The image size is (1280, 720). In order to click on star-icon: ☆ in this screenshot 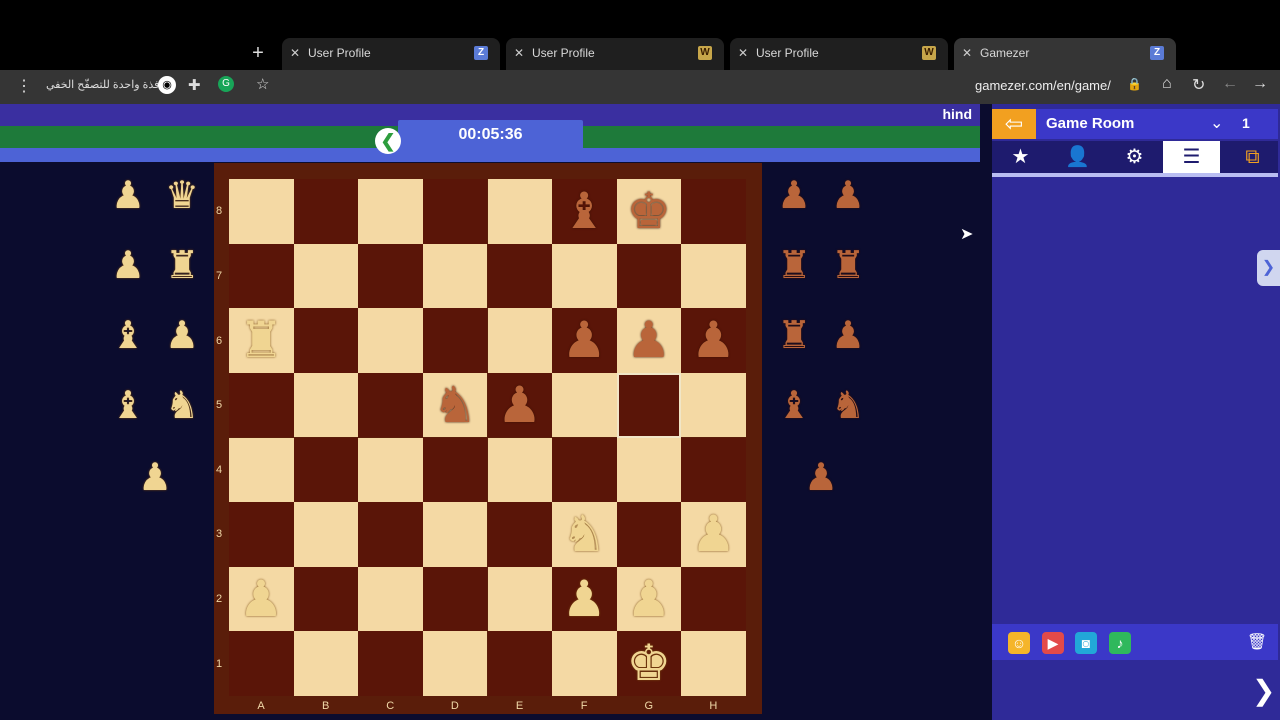, I will do `click(262, 84)`.